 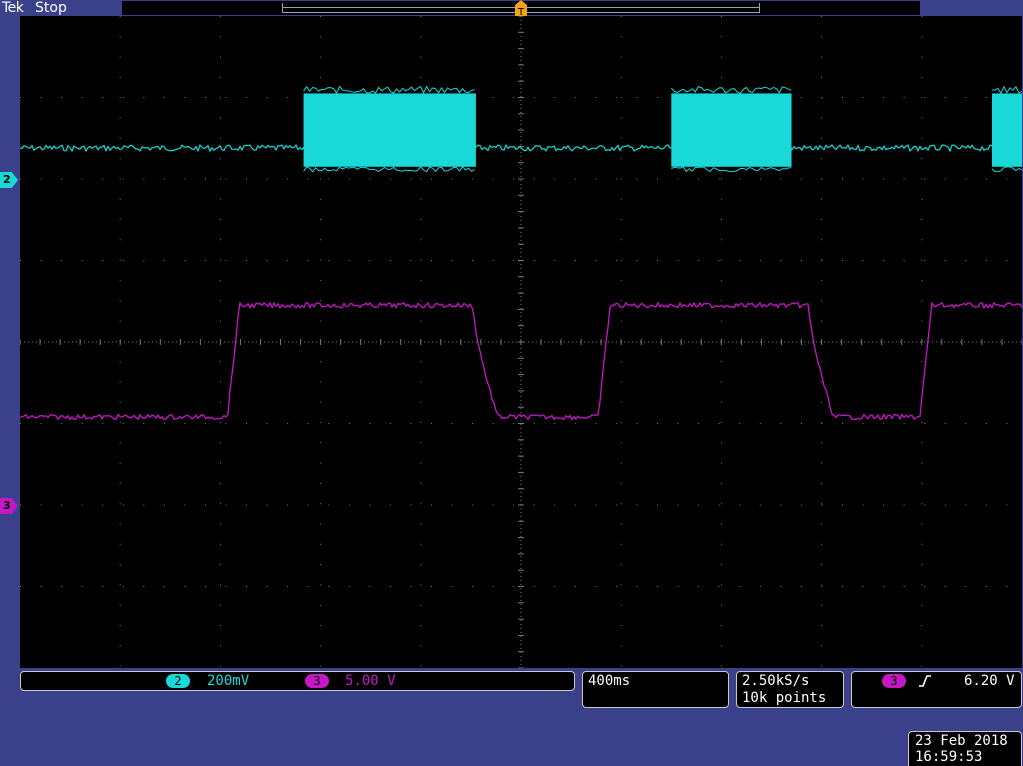 I want to click on record-length: 10k points, so click(x=784, y=698).